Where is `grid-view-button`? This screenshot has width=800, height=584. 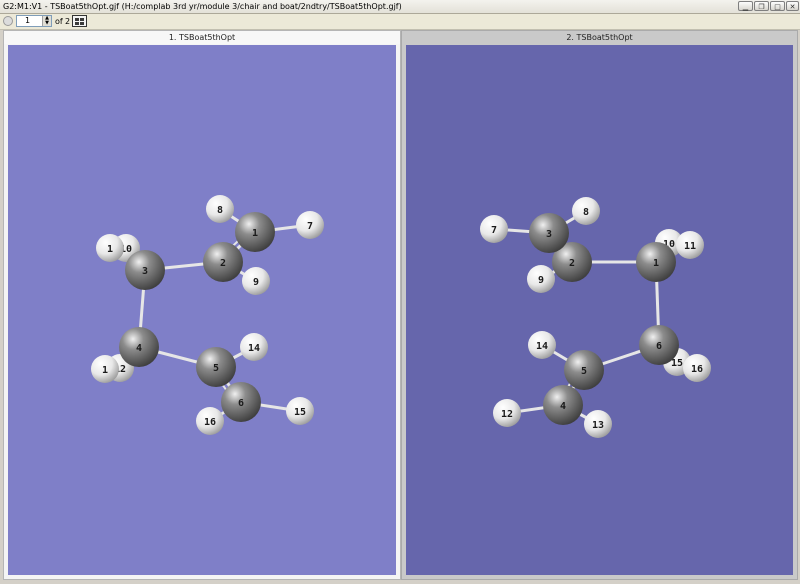
grid-view-button is located at coordinates (79, 21).